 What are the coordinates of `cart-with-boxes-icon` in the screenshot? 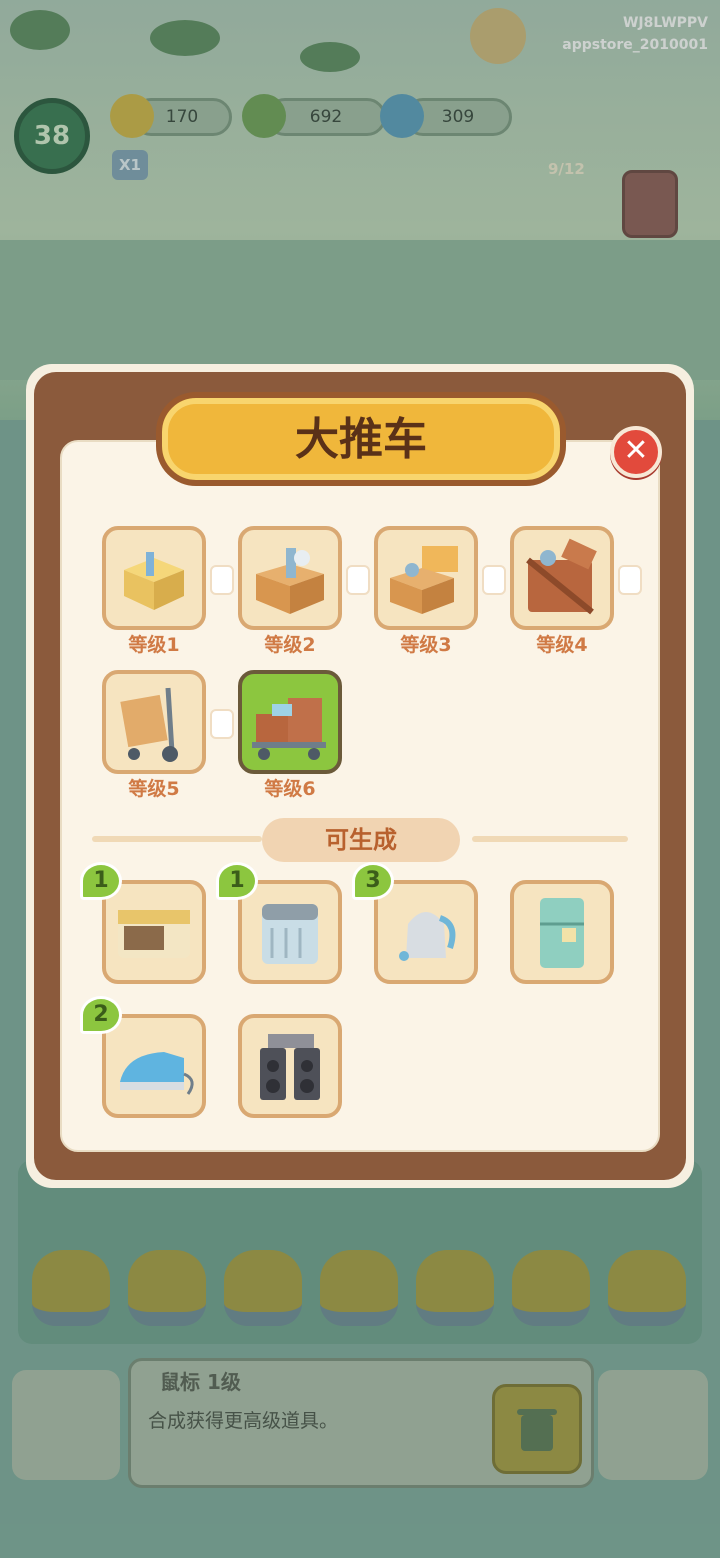 It's located at (289, 729).